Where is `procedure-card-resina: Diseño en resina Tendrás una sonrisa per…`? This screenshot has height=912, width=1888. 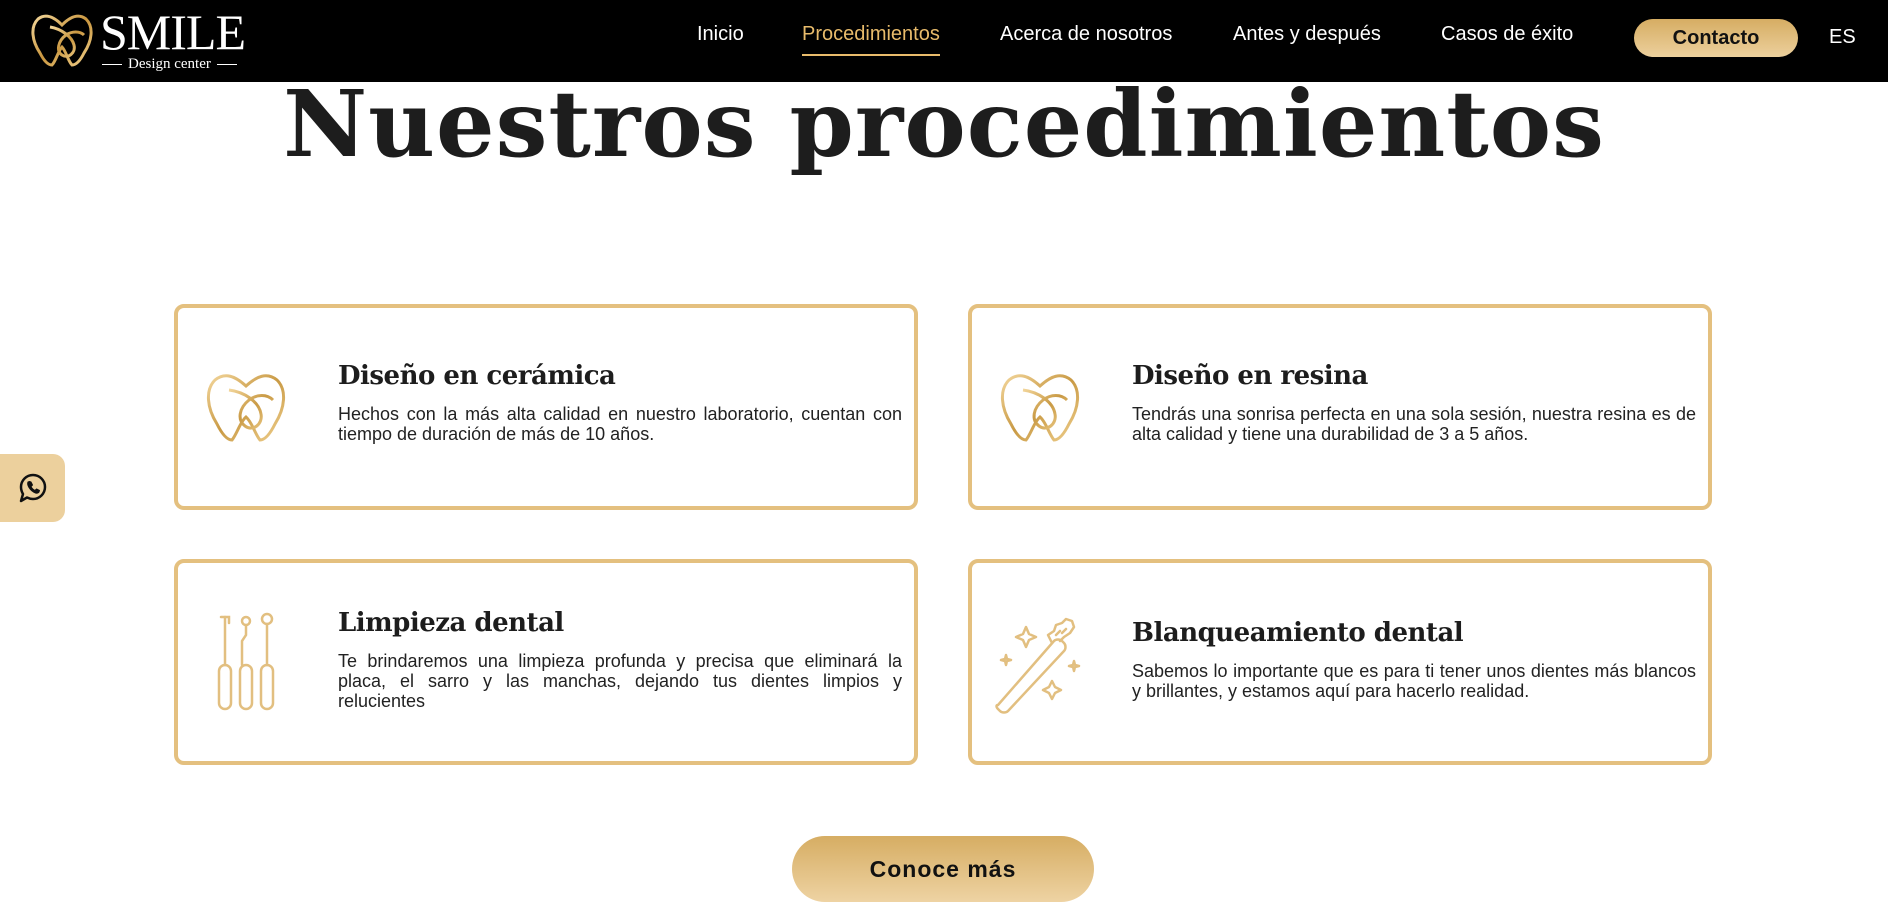
procedure-card-resina: Diseño en resina Tendrás una sonrisa per… is located at coordinates (1340, 407).